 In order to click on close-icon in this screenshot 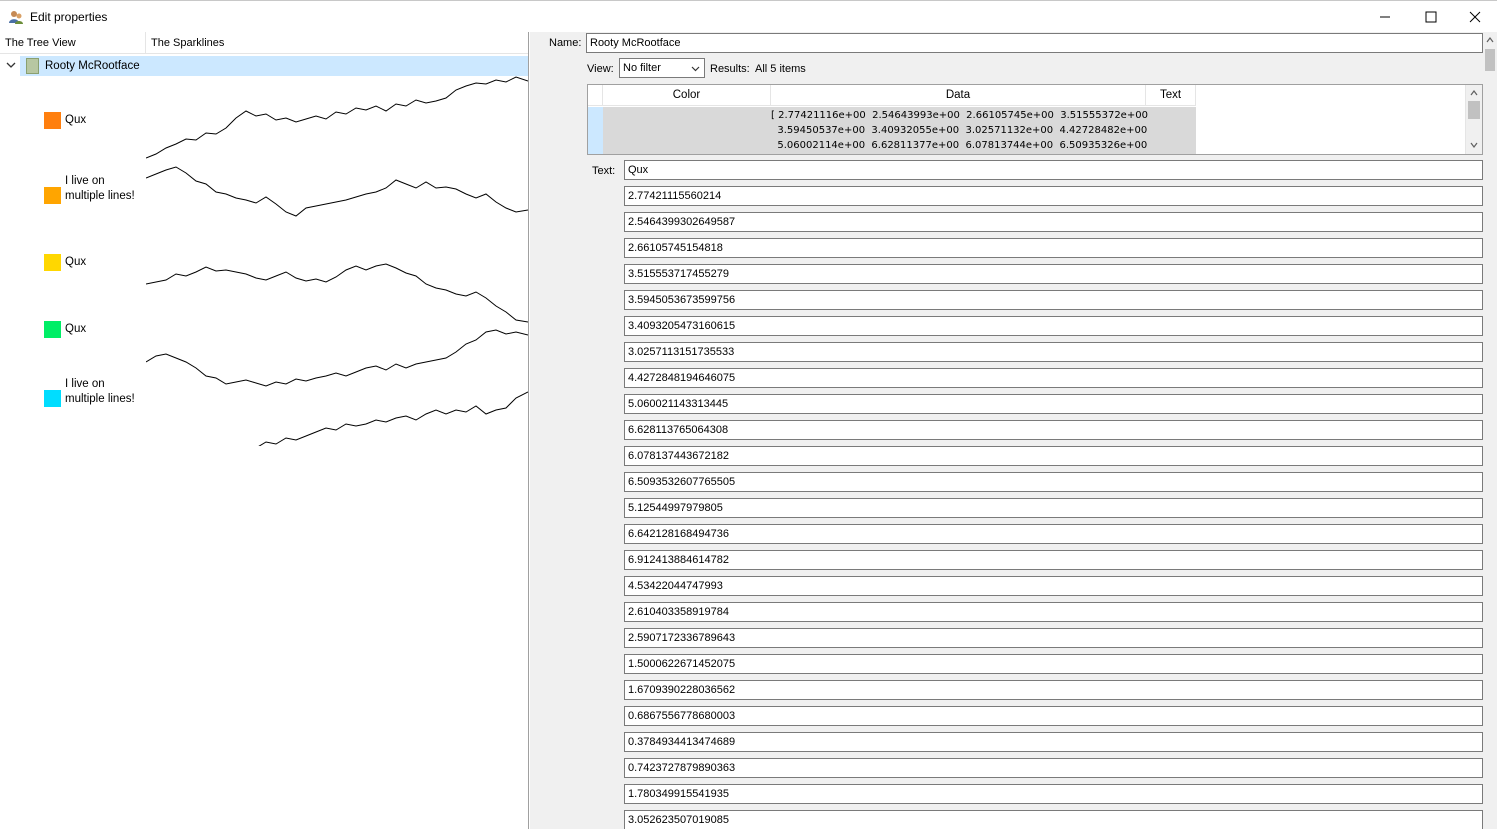, I will do `click(1475, 17)`.